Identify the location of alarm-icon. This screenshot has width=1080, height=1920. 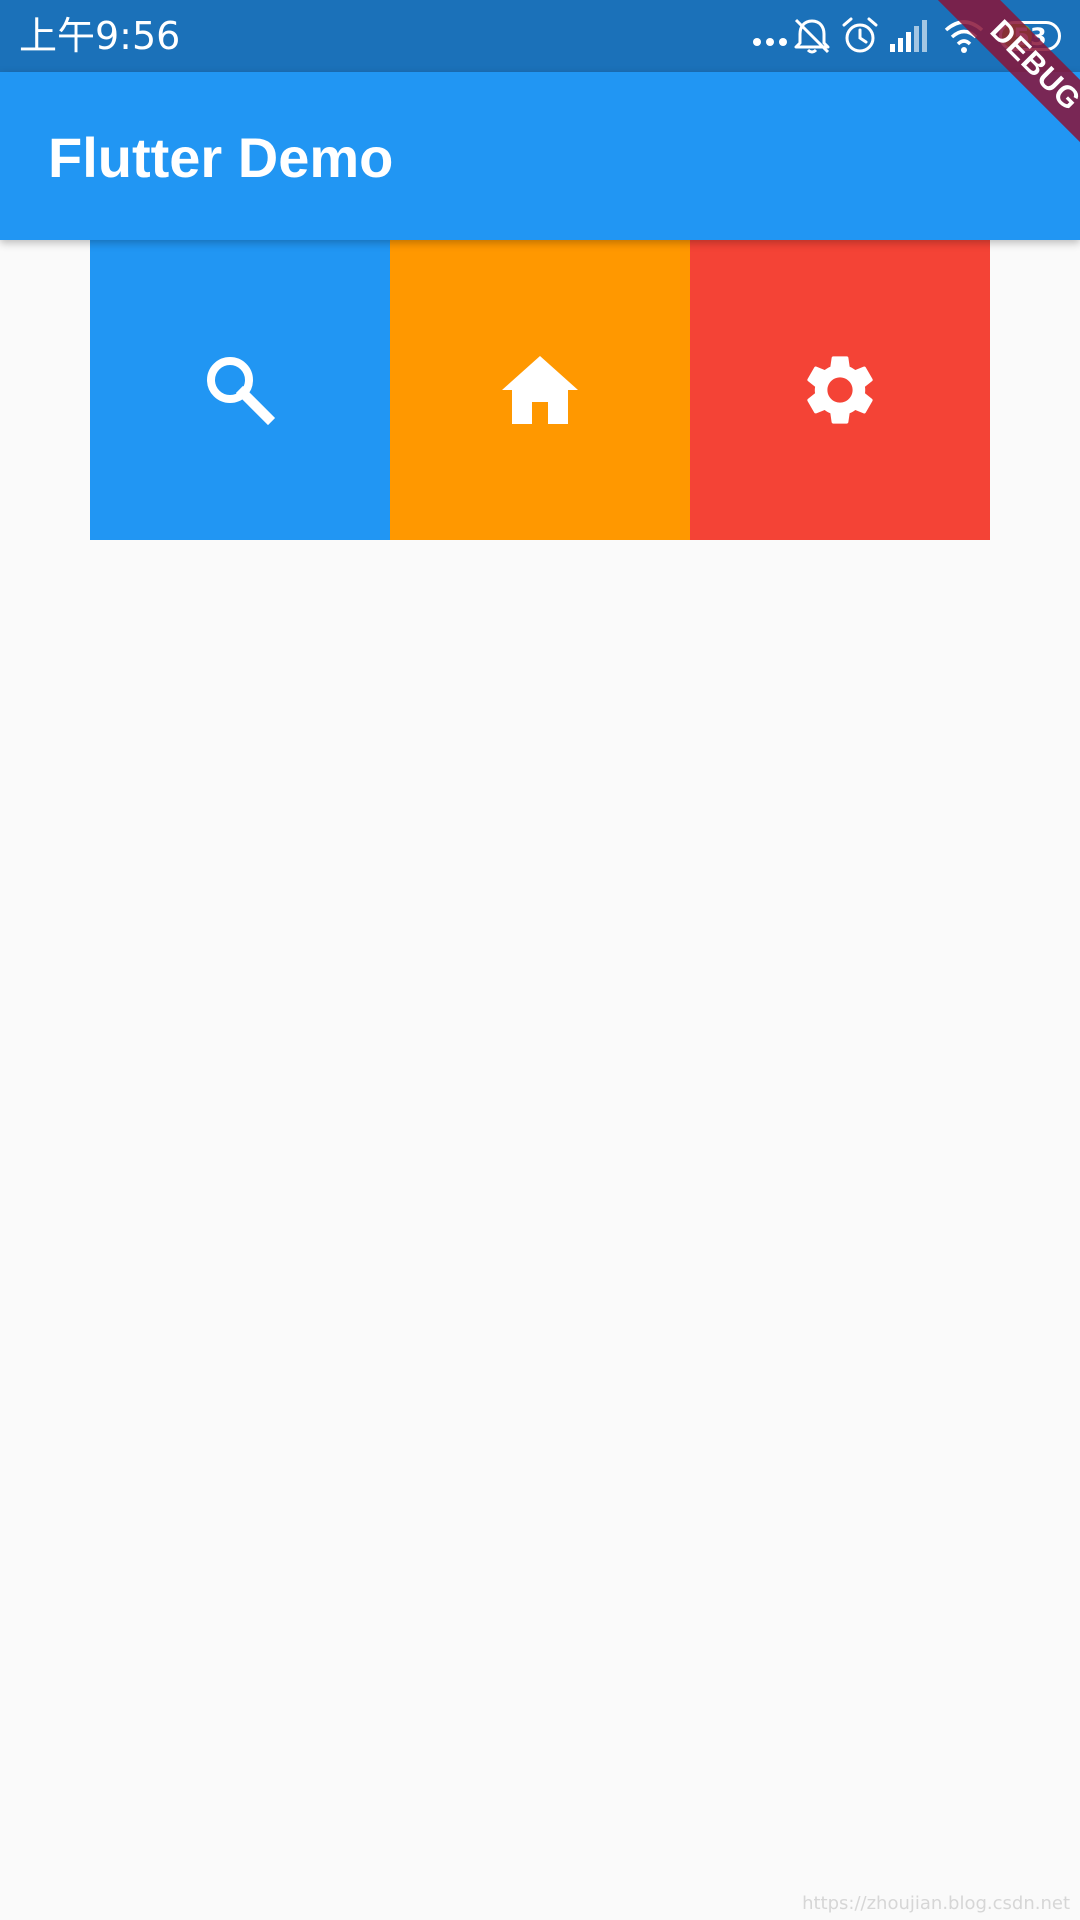
(860, 36).